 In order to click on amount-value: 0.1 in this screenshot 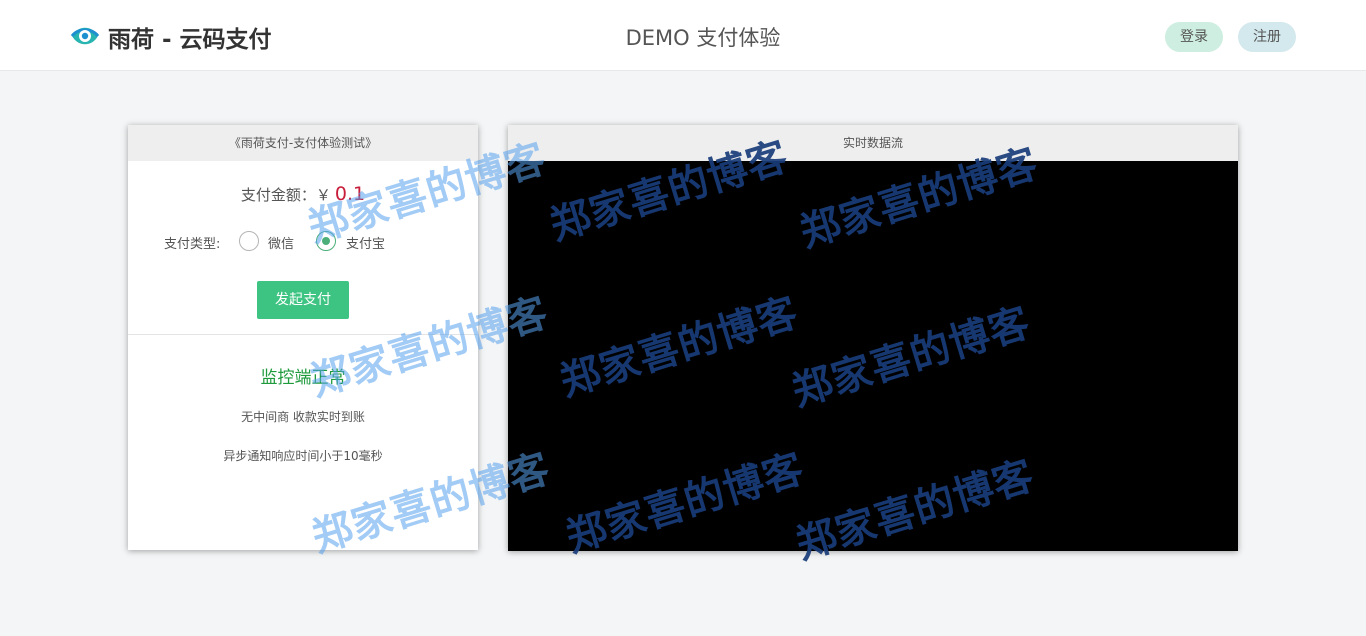, I will do `click(350, 194)`.